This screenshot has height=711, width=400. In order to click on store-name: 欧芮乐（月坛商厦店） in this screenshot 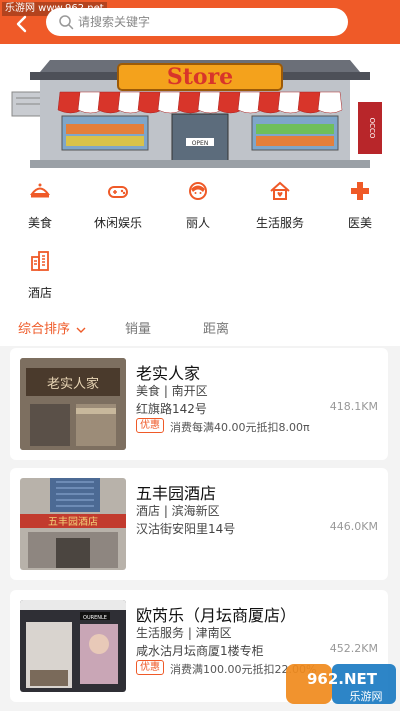, I will do `click(216, 615)`.